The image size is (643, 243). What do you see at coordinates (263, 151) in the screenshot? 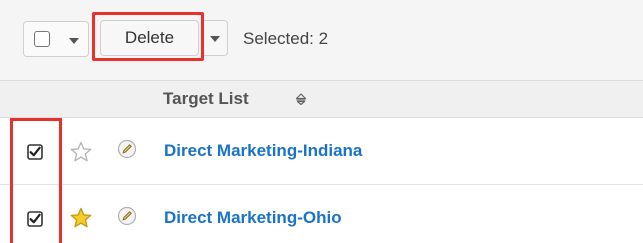
I see `target-list-link: Direct Marketing-Indiana` at bounding box center [263, 151].